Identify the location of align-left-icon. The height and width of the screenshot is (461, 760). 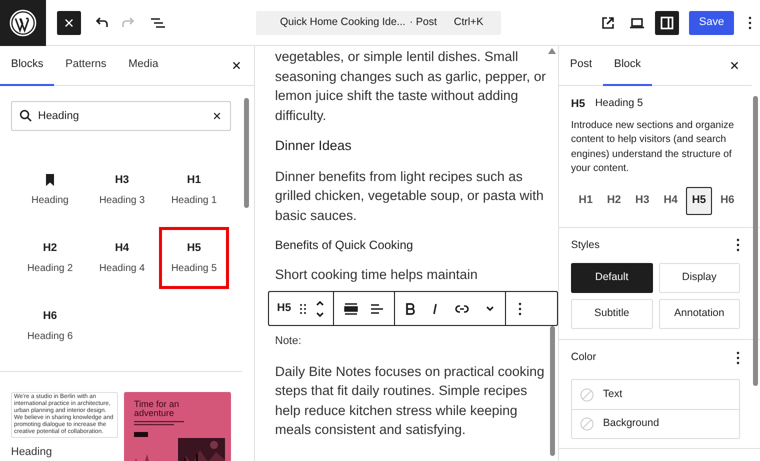
(377, 308).